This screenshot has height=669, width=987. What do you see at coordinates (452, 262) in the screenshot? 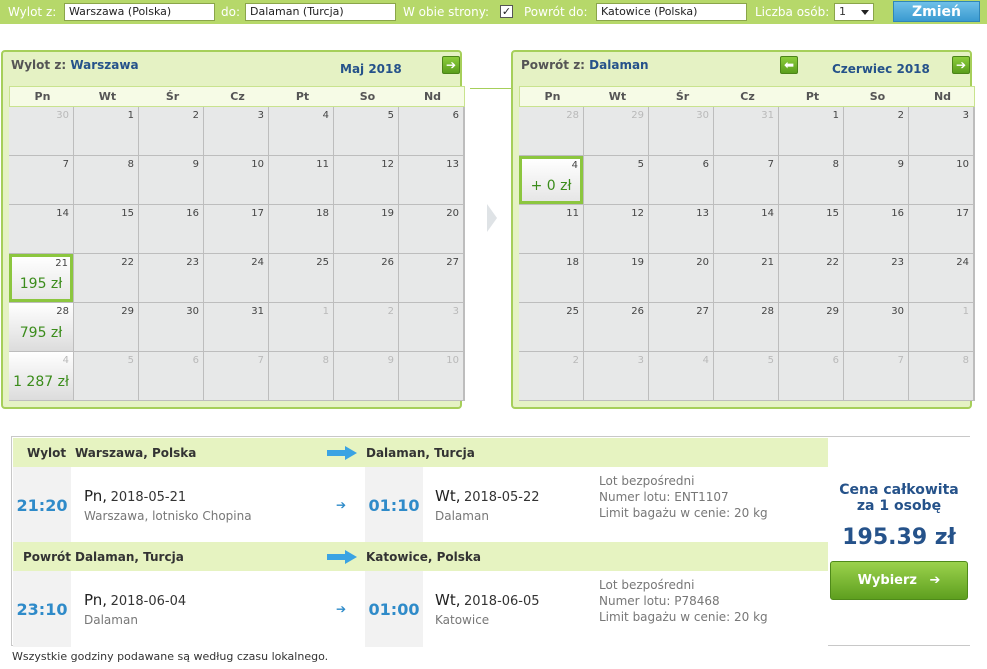
I see `day-number: 27` at bounding box center [452, 262].